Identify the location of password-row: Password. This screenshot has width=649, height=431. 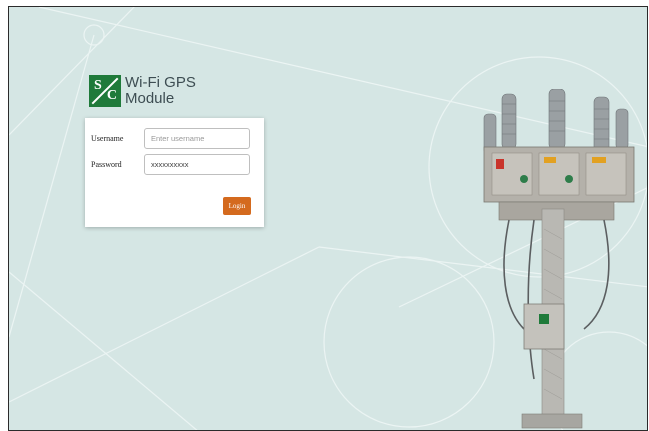
(170, 164).